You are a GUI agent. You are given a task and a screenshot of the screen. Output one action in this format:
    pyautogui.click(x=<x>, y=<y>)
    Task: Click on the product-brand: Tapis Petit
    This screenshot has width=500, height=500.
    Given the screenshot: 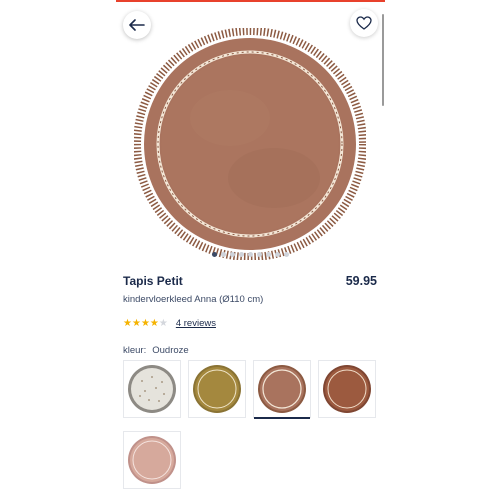 What is the action you would take?
    pyautogui.click(x=153, y=281)
    